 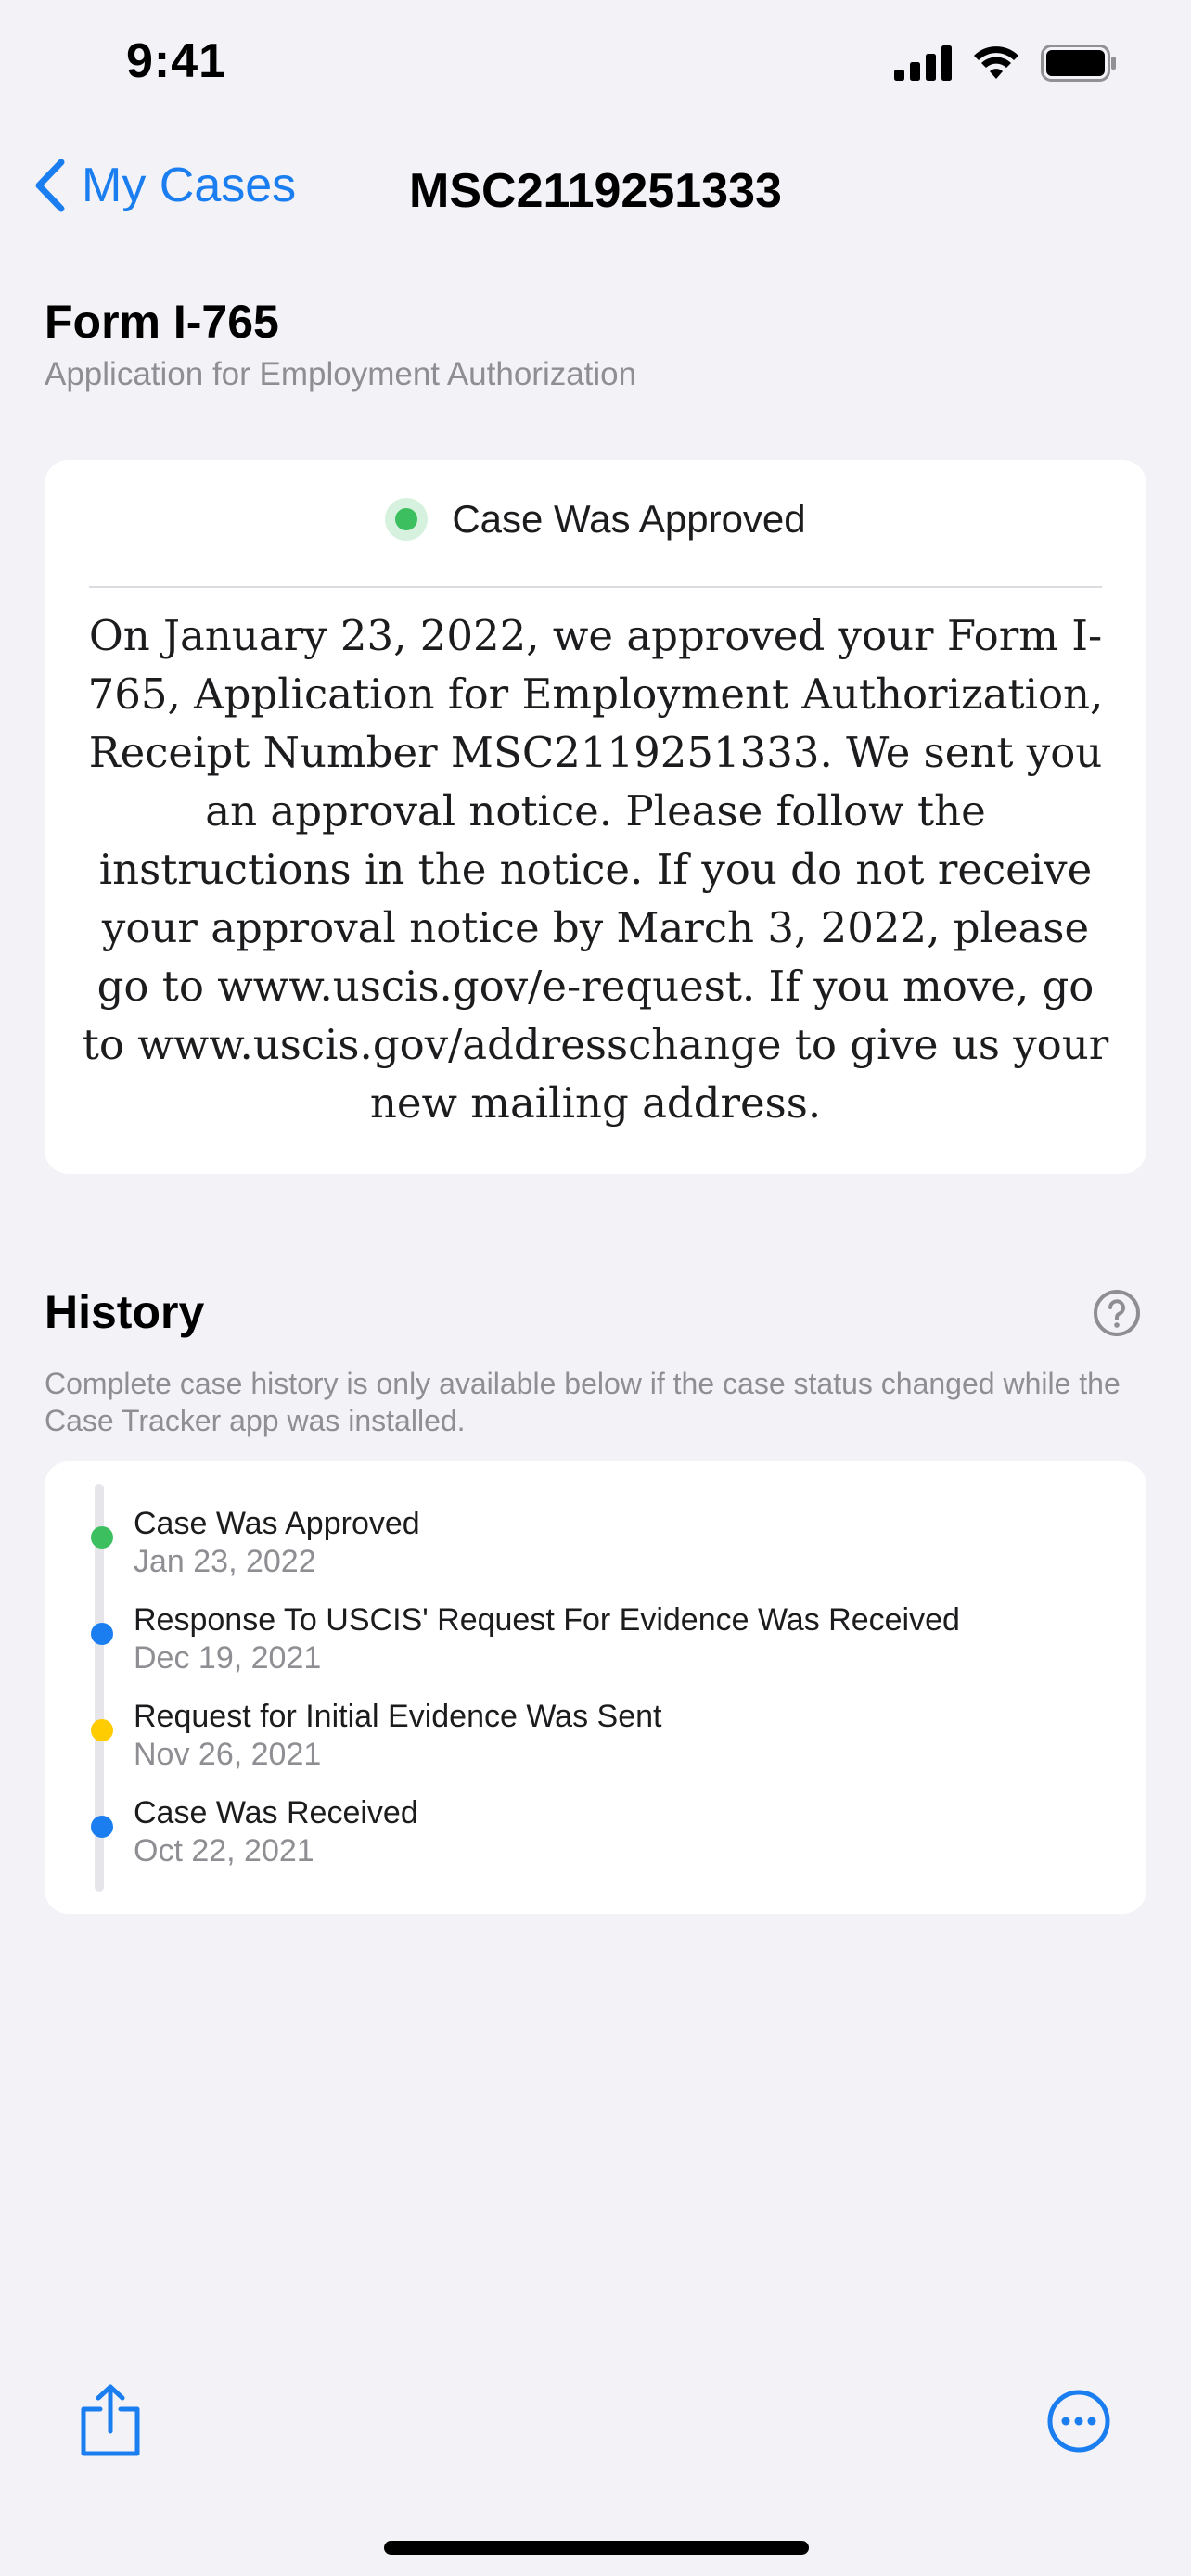 I want to click on signal-icon, so click(x=923, y=63).